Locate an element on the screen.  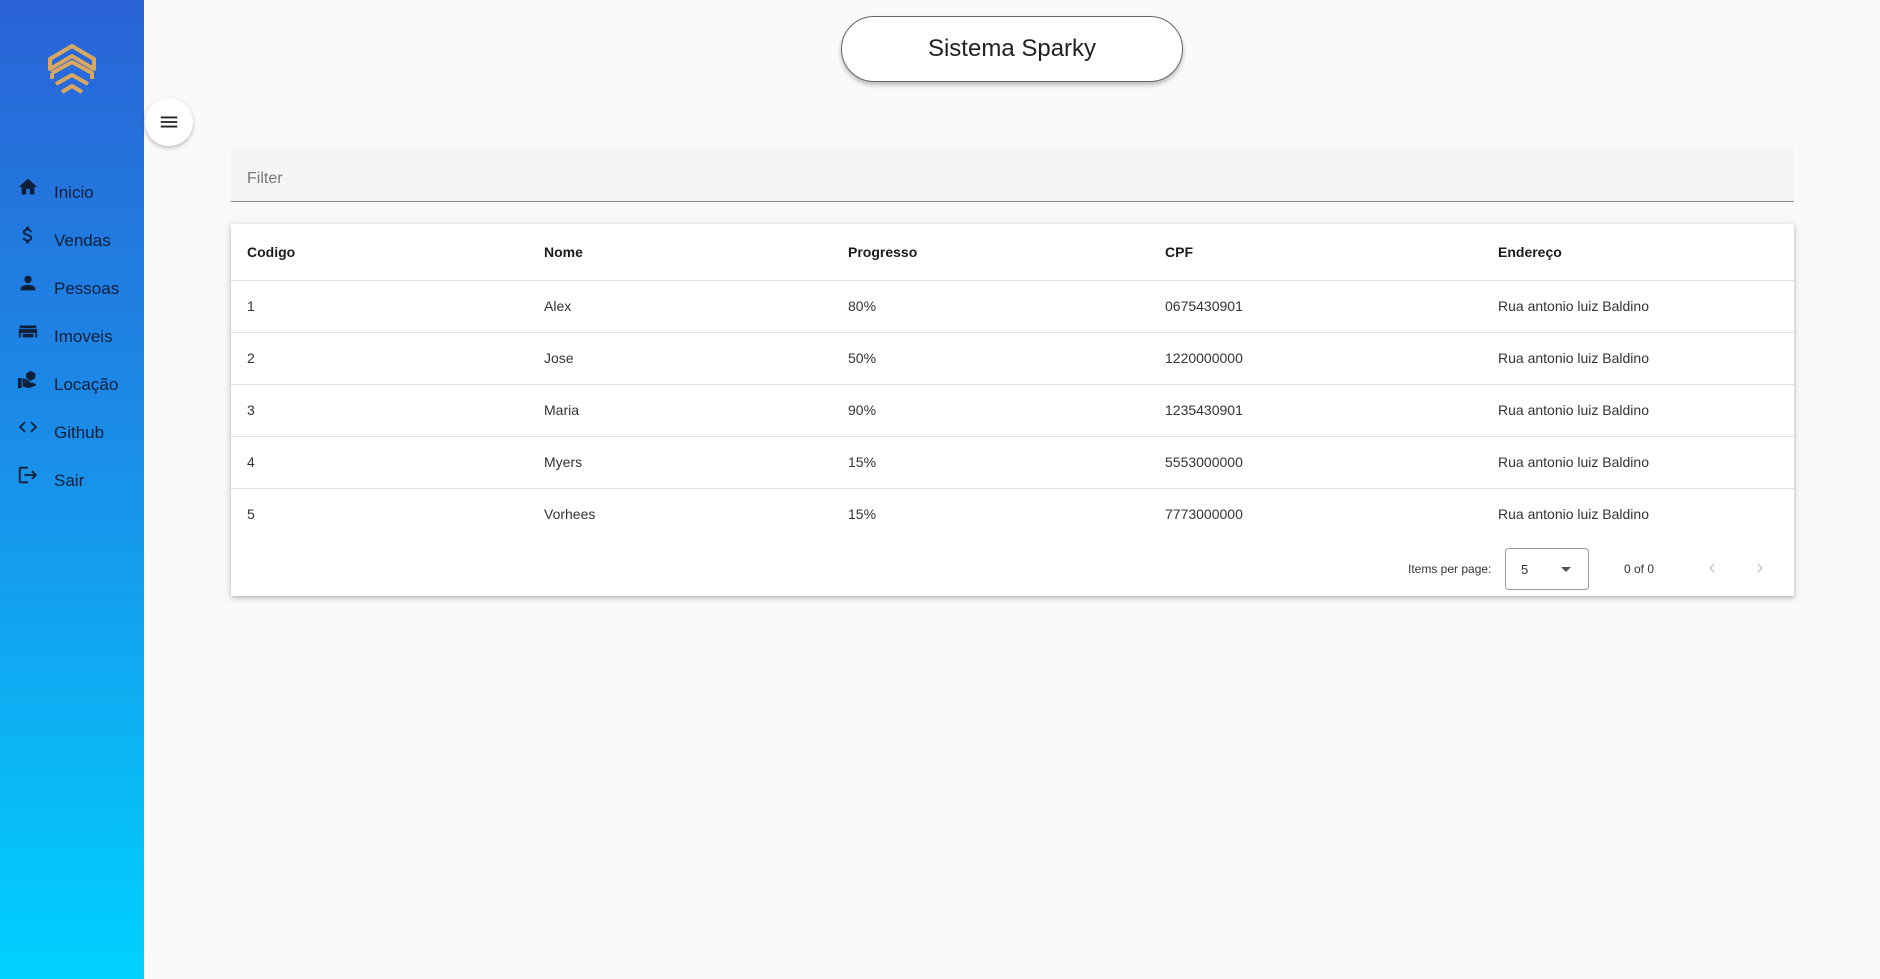
sidebar-item-label: Sair is located at coordinates (69, 480).